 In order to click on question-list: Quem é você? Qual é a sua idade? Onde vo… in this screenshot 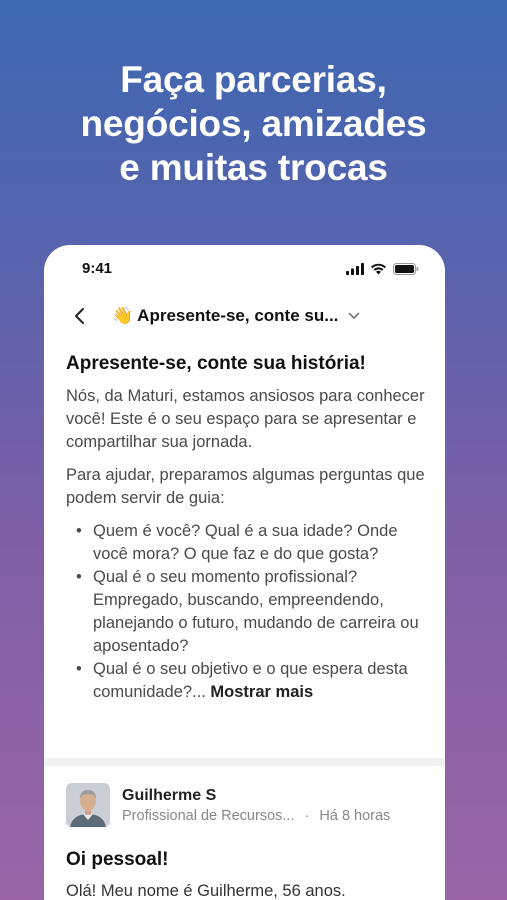, I will do `click(246, 612)`.